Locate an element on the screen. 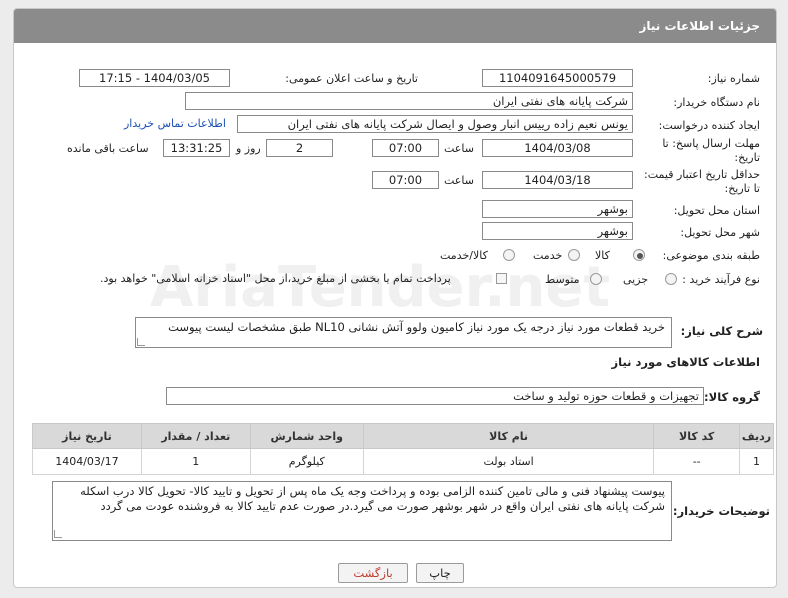  table-row: 1 -- استاد بولت کیلوگرم 1 1404/03/17 is located at coordinates (403, 461).